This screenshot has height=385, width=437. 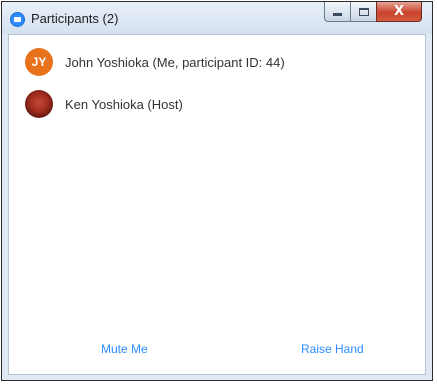 I want to click on zoom-app-icon, so click(x=17, y=19).